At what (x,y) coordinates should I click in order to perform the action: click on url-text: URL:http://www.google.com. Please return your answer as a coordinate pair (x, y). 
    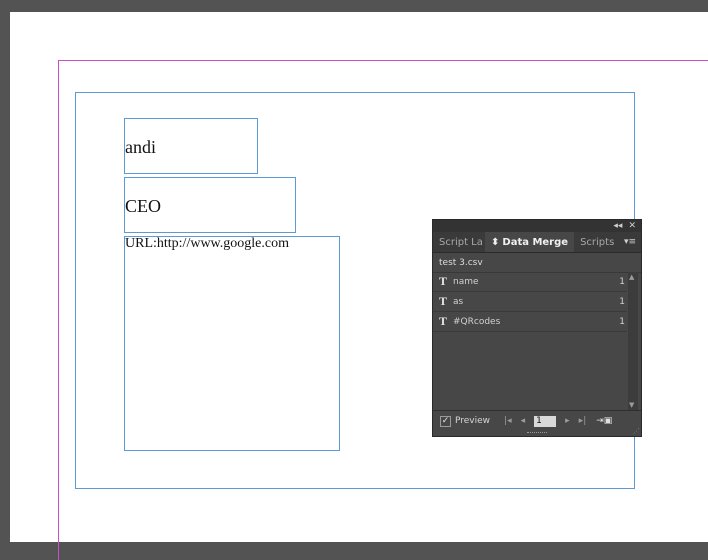
    Looking at the image, I should click on (207, 243).